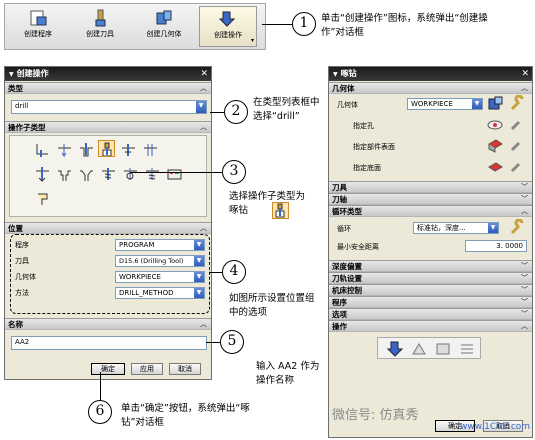 The height and width of the screenshot is (440, 535). I want to click on hole-milling-icon, so click(130, 174).